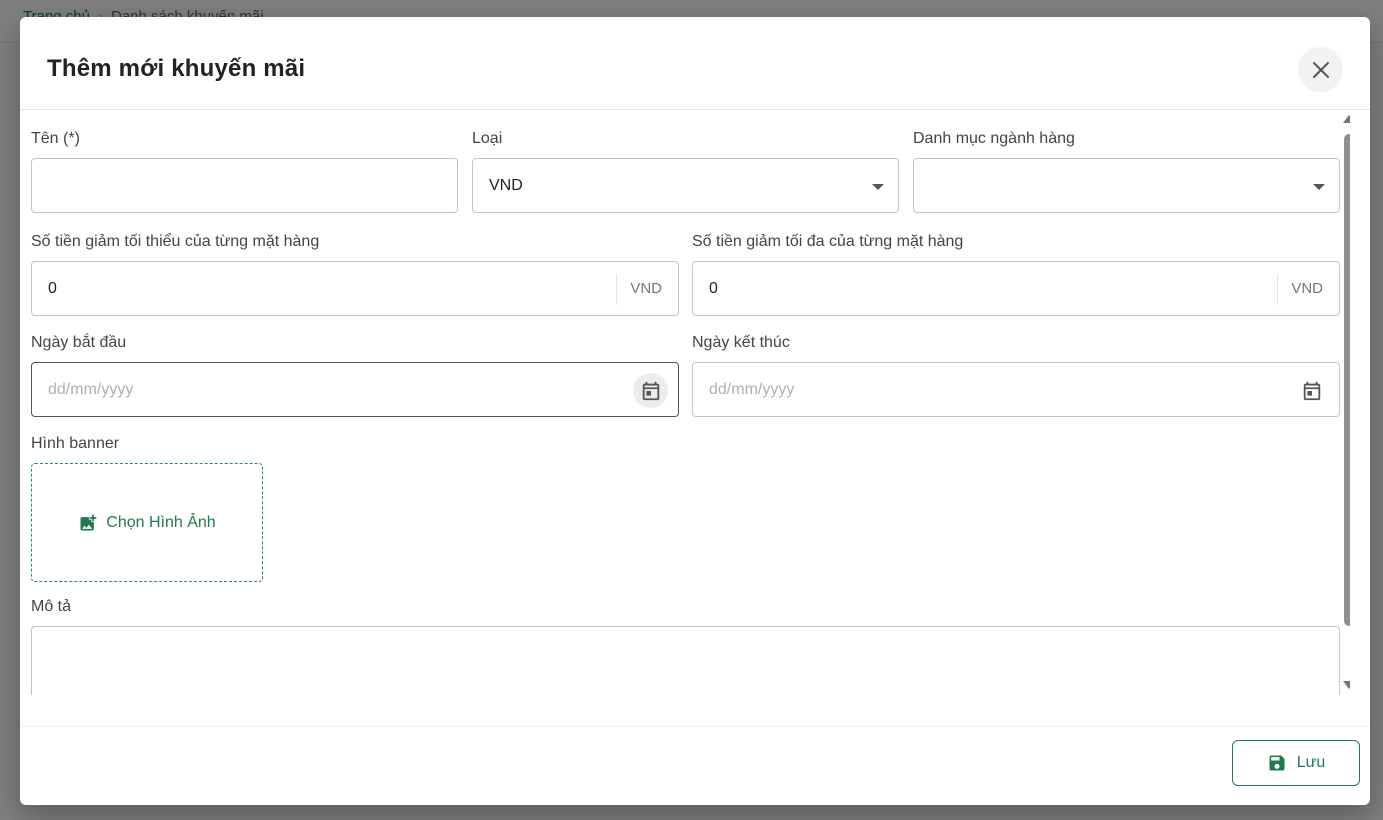  Describe the element at coordinates (1346, 685) in the screenshot. I see `scroll-down-arrow-icon` at that location.